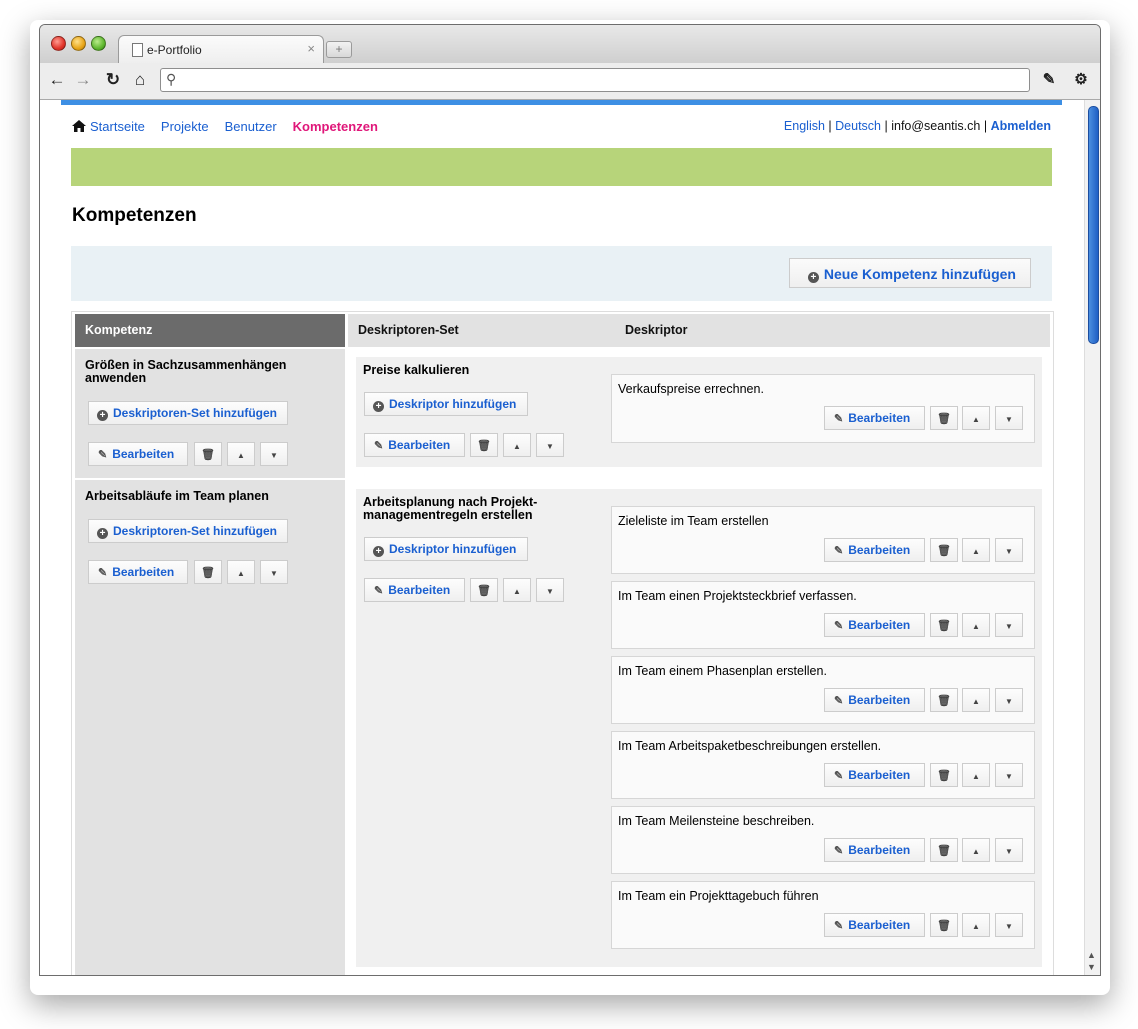 The width and height of the screenshot is (1138, 1029). What do you see at coordinates (1081, 80) in the screenshot?
I see `wrench-icon: ⚙` at bounding box center [1081, 80].